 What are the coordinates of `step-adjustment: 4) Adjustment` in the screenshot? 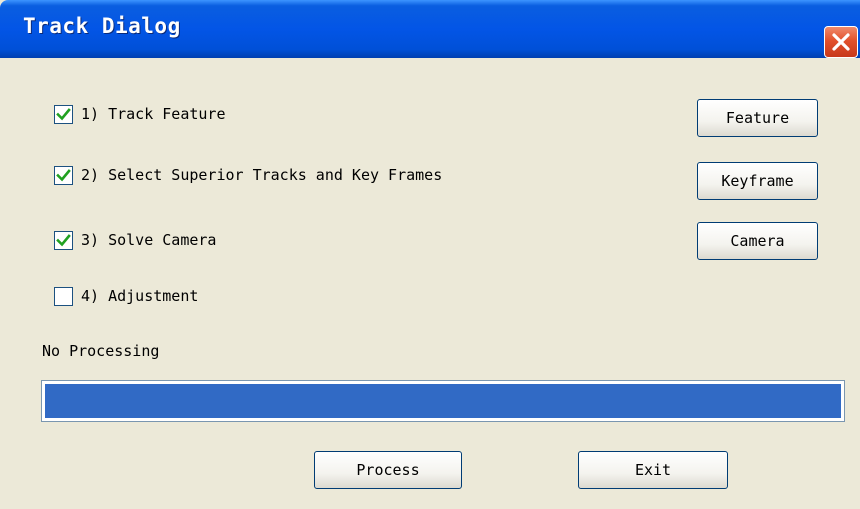 It's located at (126, 296).